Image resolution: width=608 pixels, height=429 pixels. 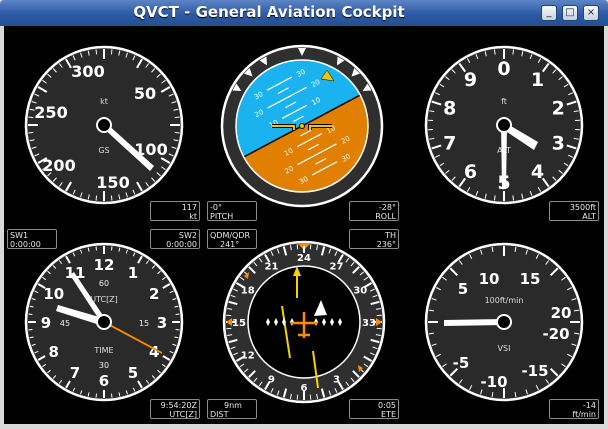 I want to click on clock-hour-8: 8, so click(x=54, y=352).